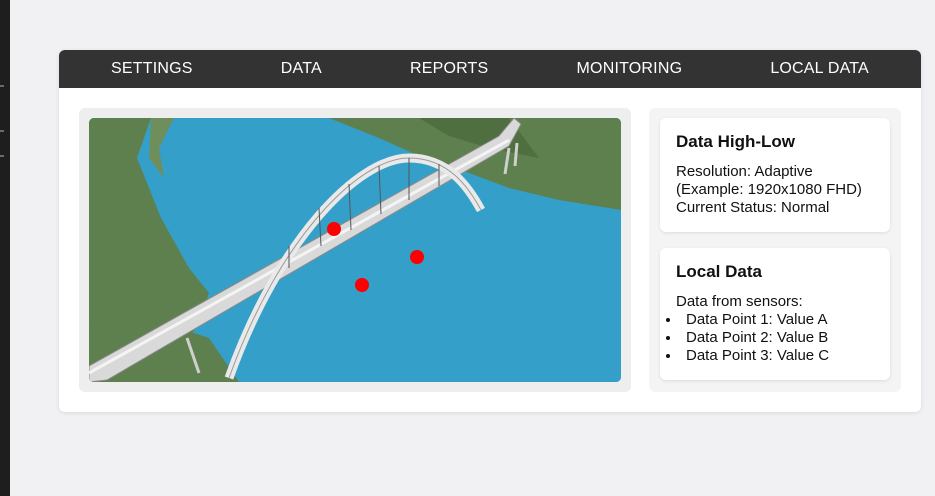 The image size is (935, 496). What do you see at coordinates (819, 69) in the screenshot?
I see `nav-local-data: LOCAL DATA` at bounding box center [819, 69].